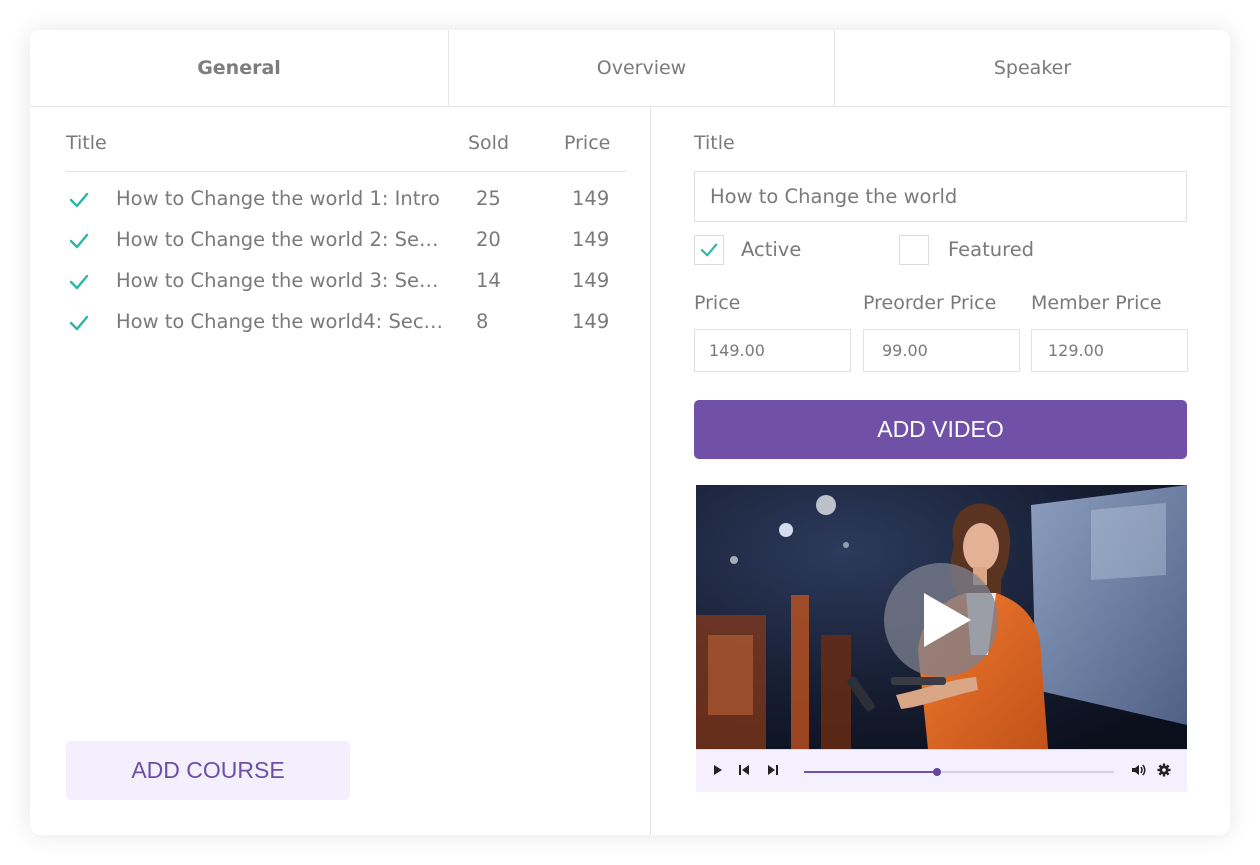 The height and width of the screenshot is (865, 1260). I want to click on video-frame, so click(941, 617).